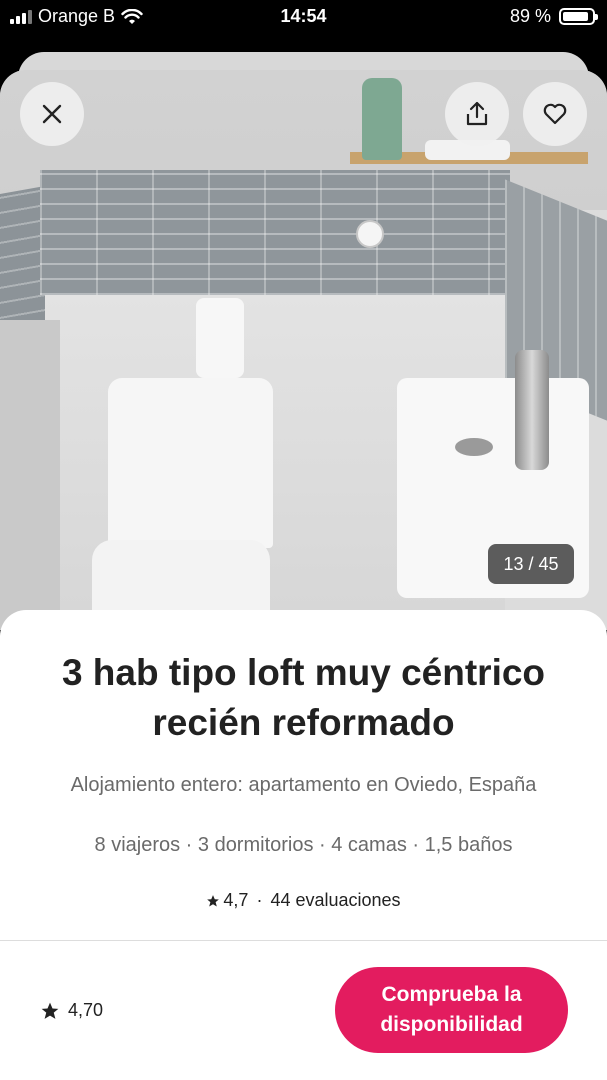 The image size is (607, 1080). I want to click on close-button, so click(52, 114).